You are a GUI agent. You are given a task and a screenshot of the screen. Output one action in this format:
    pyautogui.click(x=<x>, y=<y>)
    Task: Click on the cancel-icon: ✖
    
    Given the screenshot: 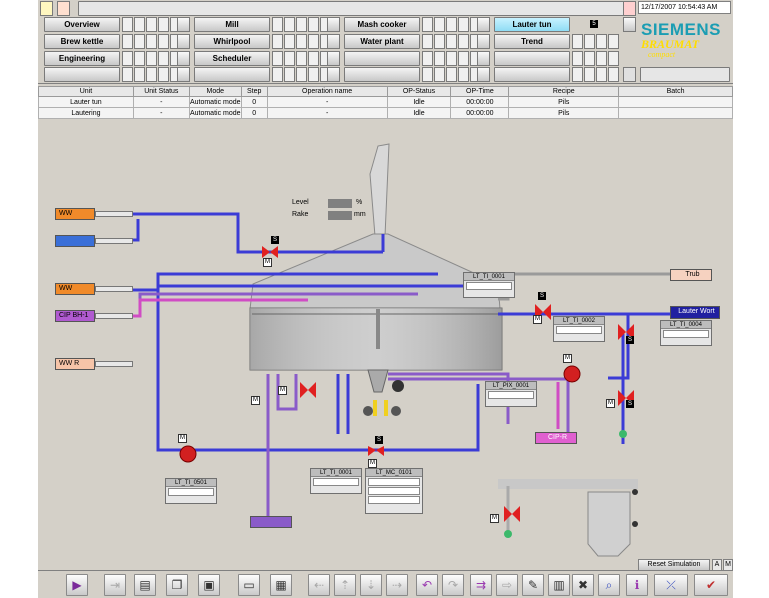 What is the action you would take?
    pyautogui.click(x=583, y=585)
    